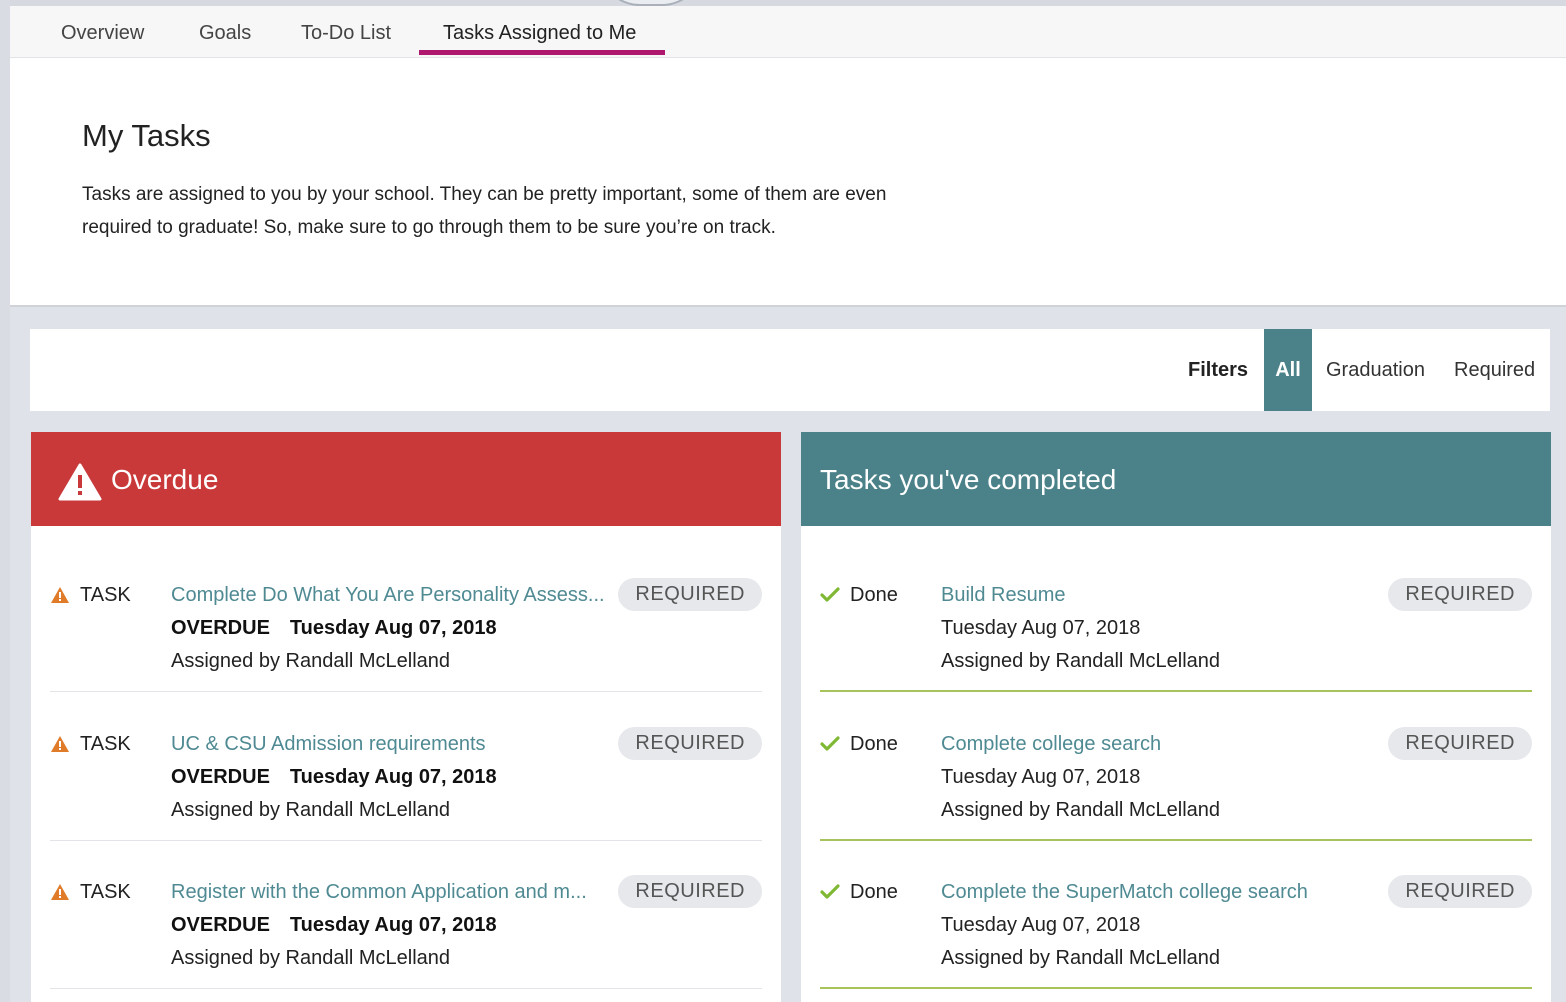 This screenshot has width=1566, height=1002. I want to click on tab-goals: Goals, so click(225, 32).